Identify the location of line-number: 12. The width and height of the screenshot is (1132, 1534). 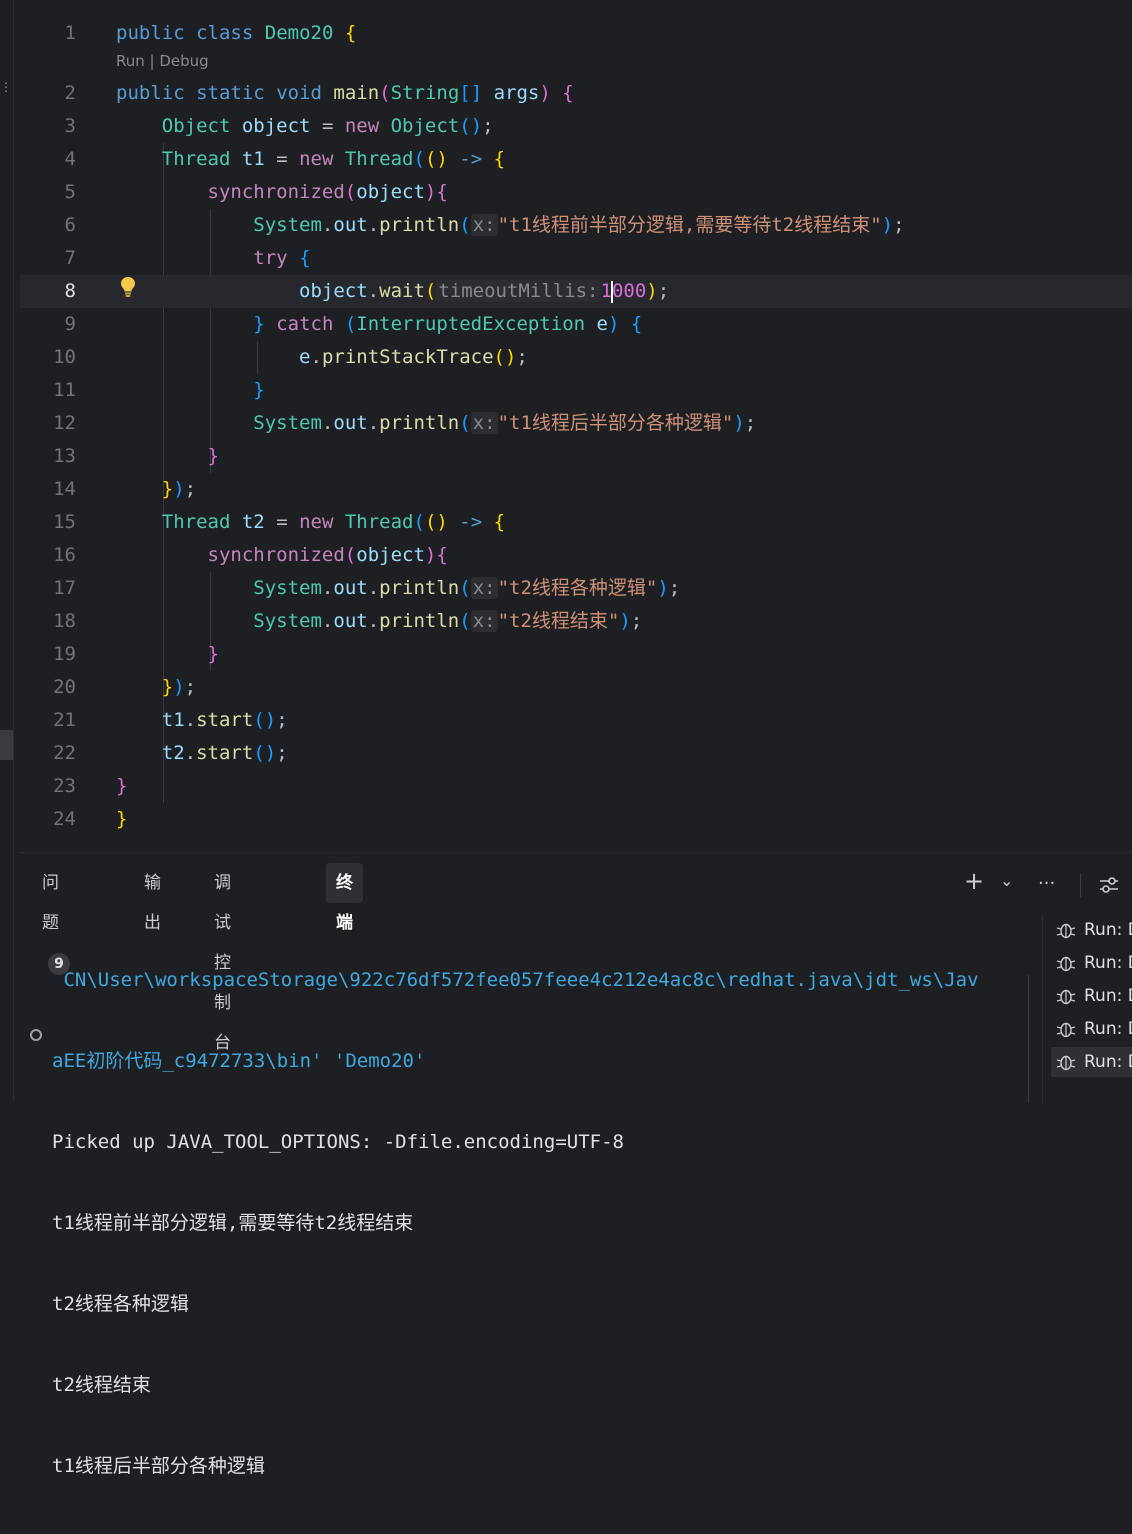
(64, 423).